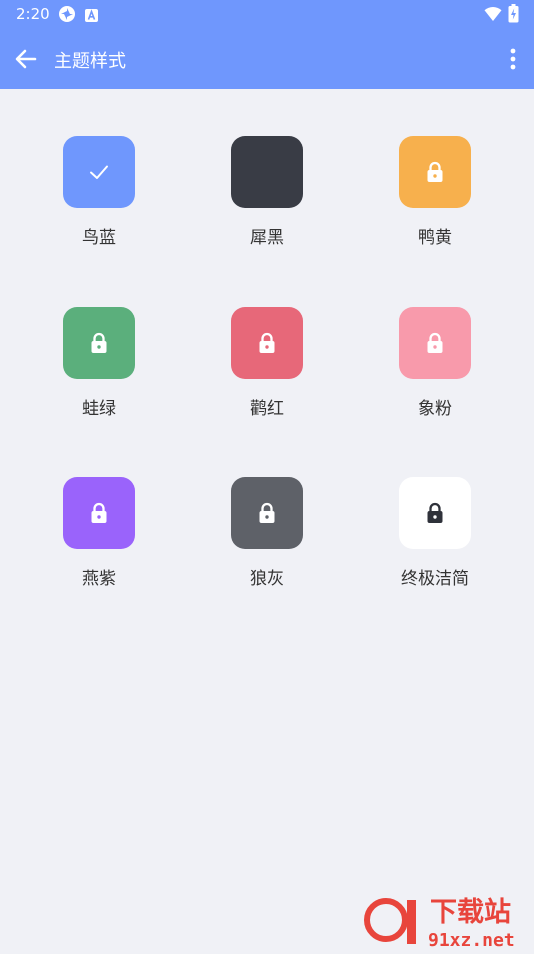 This screenshot has width=534, height=954. What do you see at coordinates (67, 14) in the screenshot?
I see `pinwheel-icon` at bounding box center [67, 14].